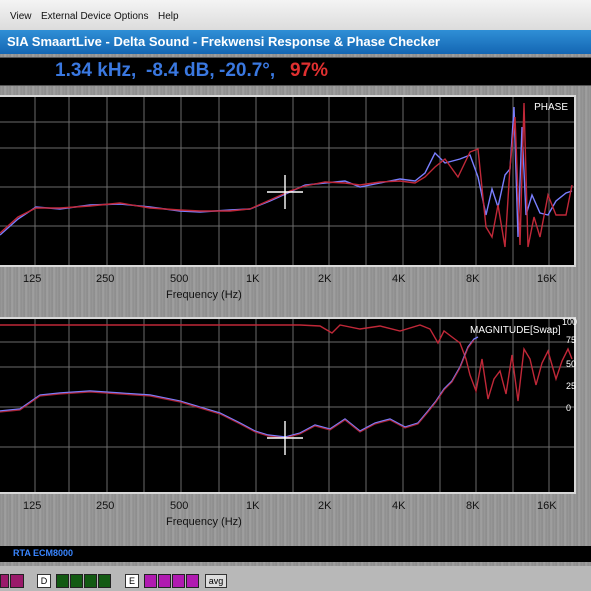  Describe the element at coordinates (179, 506) in the screenshot. I see `mag-tick-500: 500` at that location.